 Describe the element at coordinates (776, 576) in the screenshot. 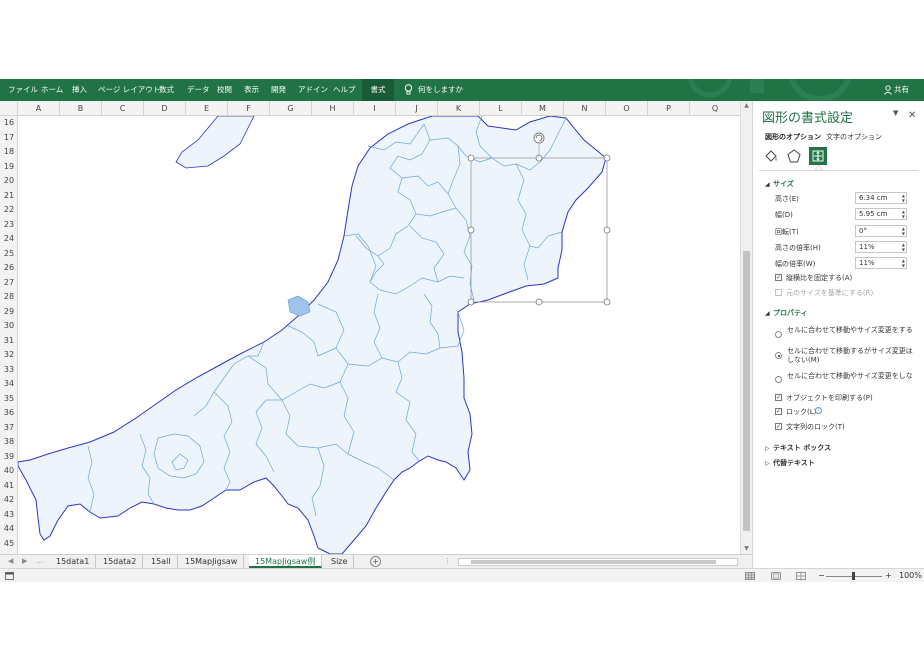

I see `page-layout-view-icon` at that location.